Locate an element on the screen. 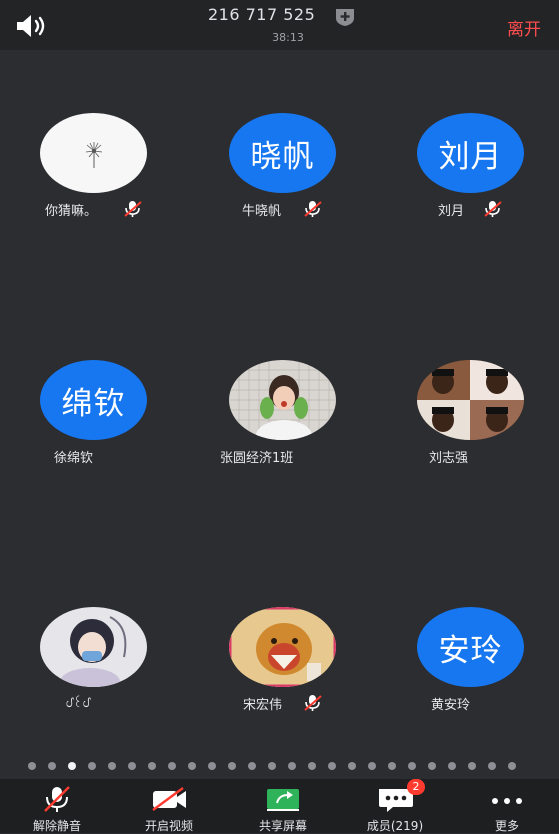  members-button: 2 成员(219) is located at coordinates (395, 806).